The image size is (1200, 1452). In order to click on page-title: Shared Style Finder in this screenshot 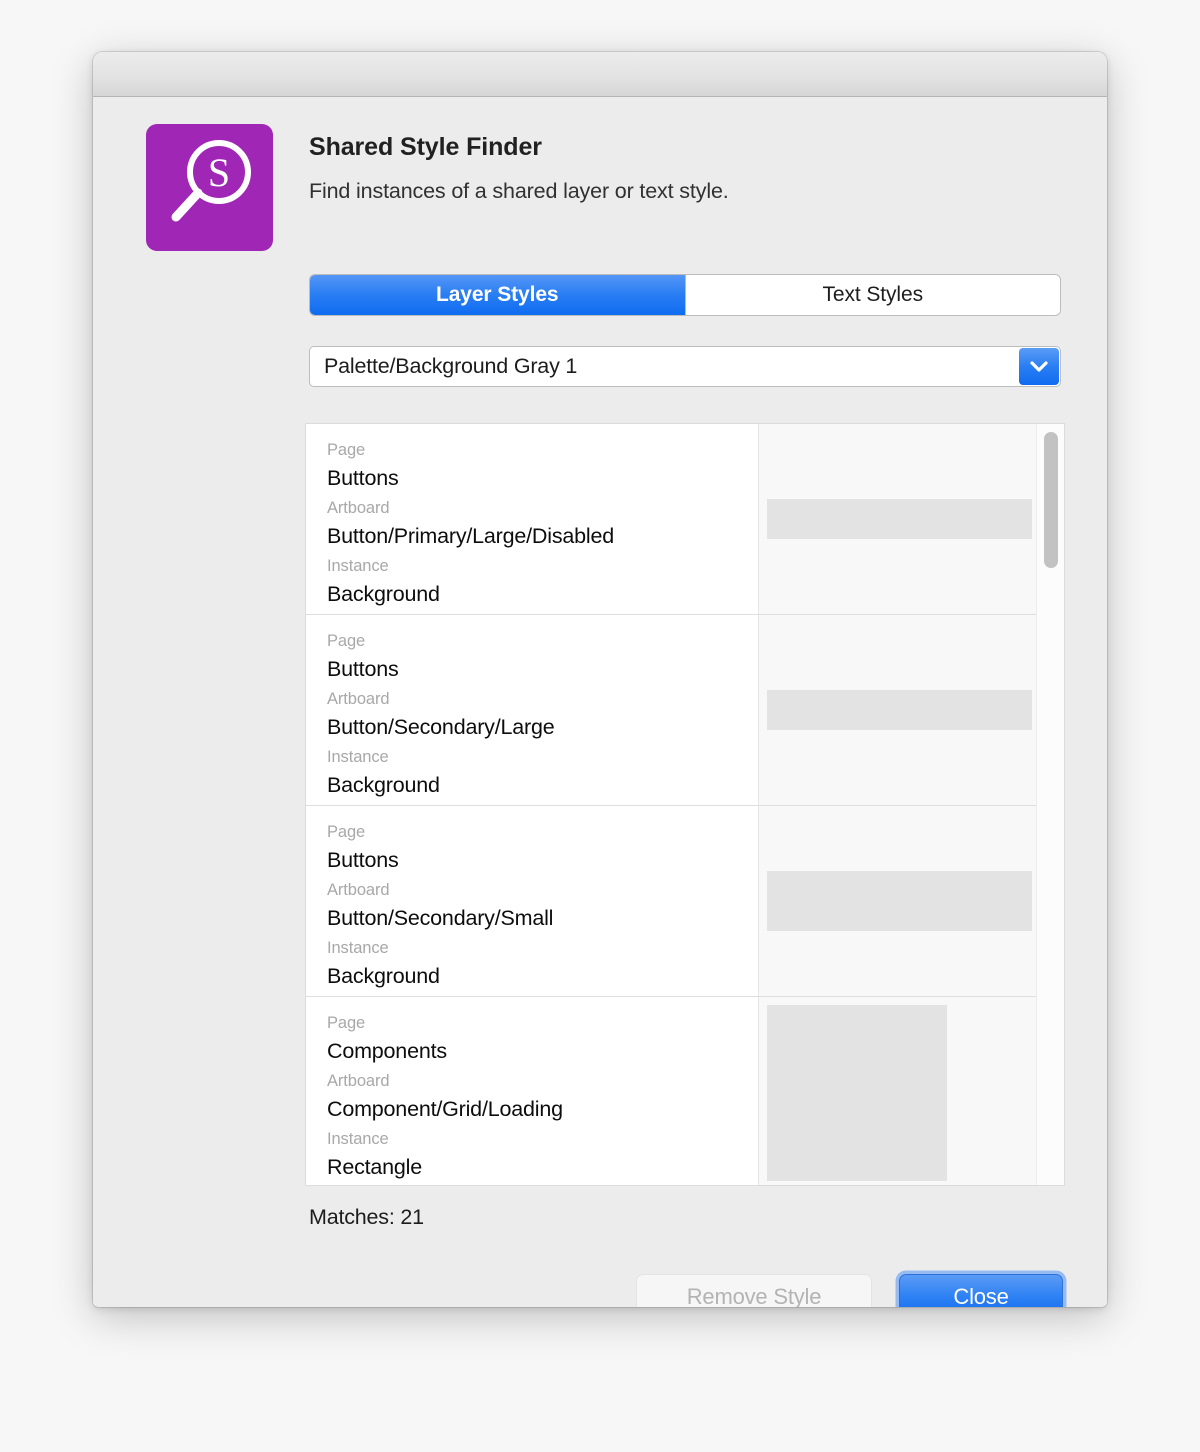, I will do `click(425, 147)`.